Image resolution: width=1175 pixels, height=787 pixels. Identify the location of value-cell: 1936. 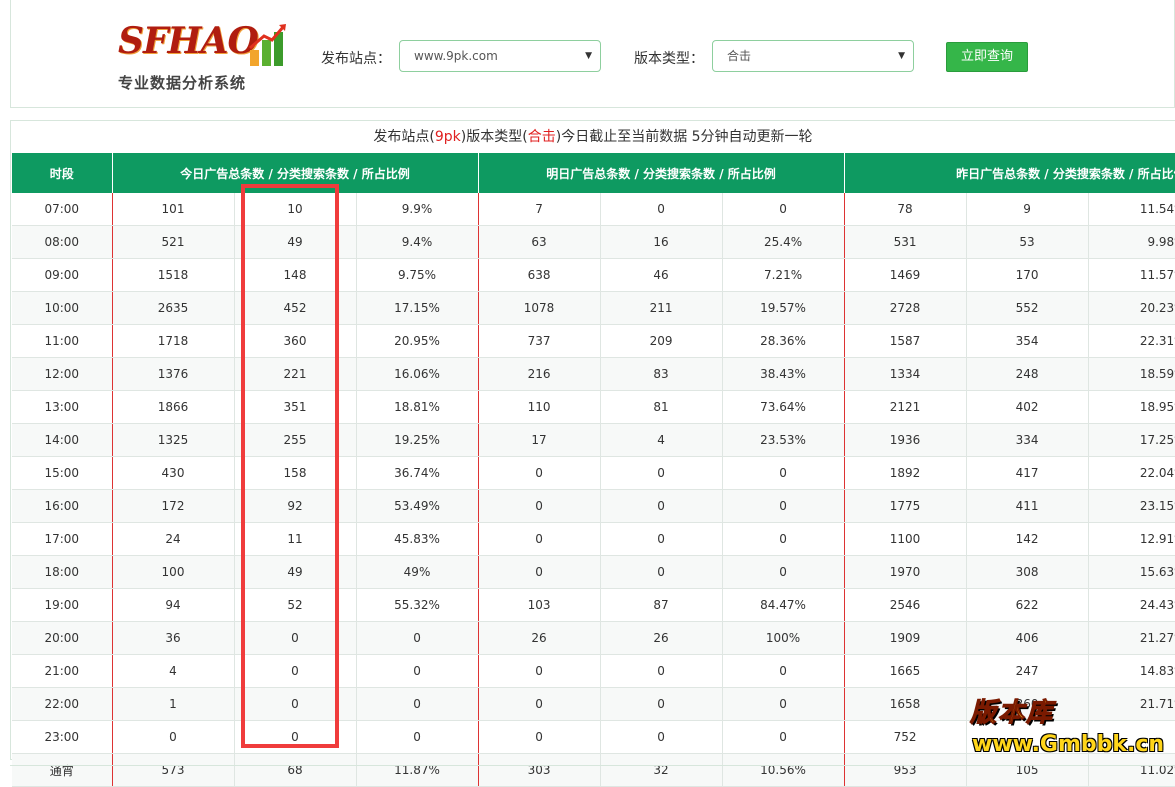
(905, 440).